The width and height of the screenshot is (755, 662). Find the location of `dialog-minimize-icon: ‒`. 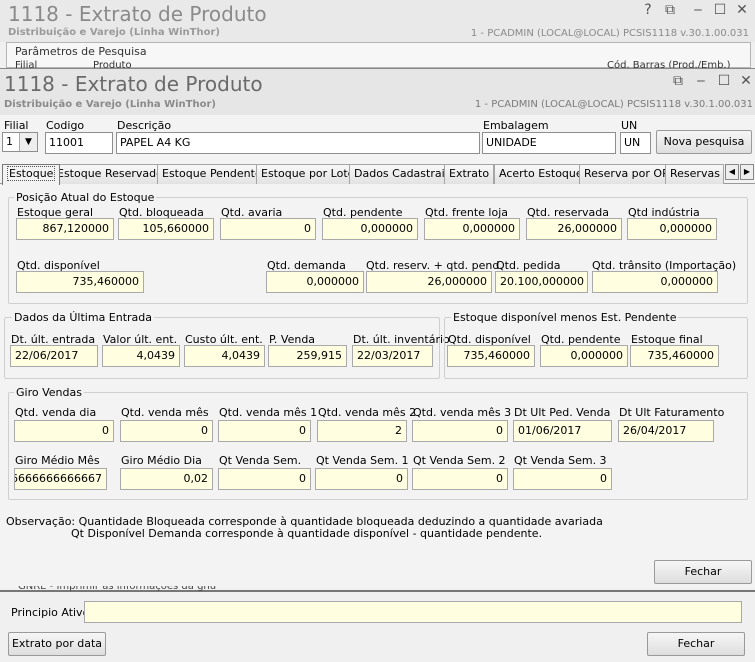

dialog-minimize-icon: ‒ is located at coordinates (701, 81).